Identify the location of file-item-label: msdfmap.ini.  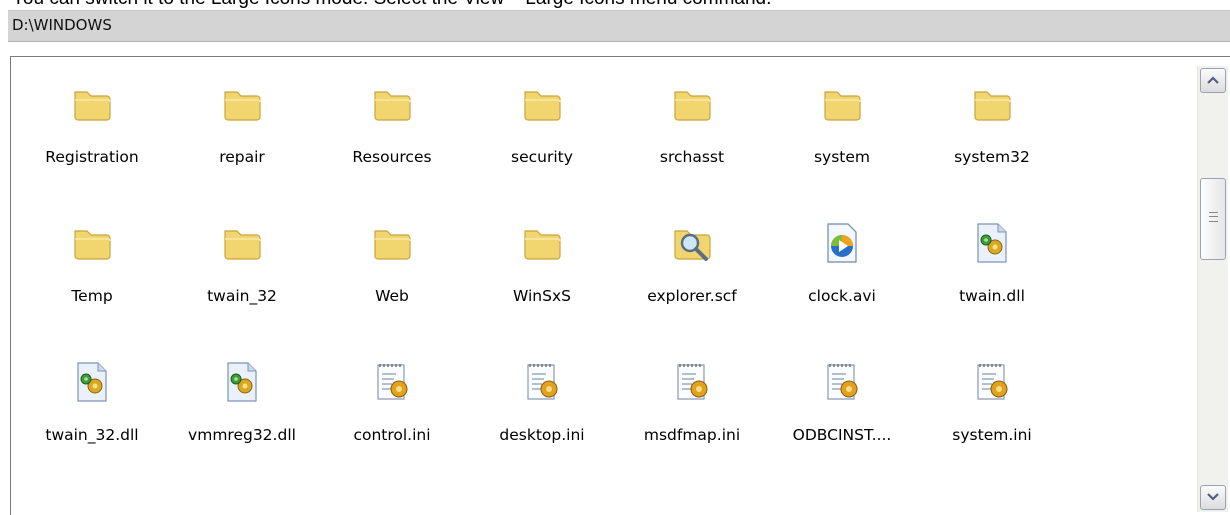
(692, 435).